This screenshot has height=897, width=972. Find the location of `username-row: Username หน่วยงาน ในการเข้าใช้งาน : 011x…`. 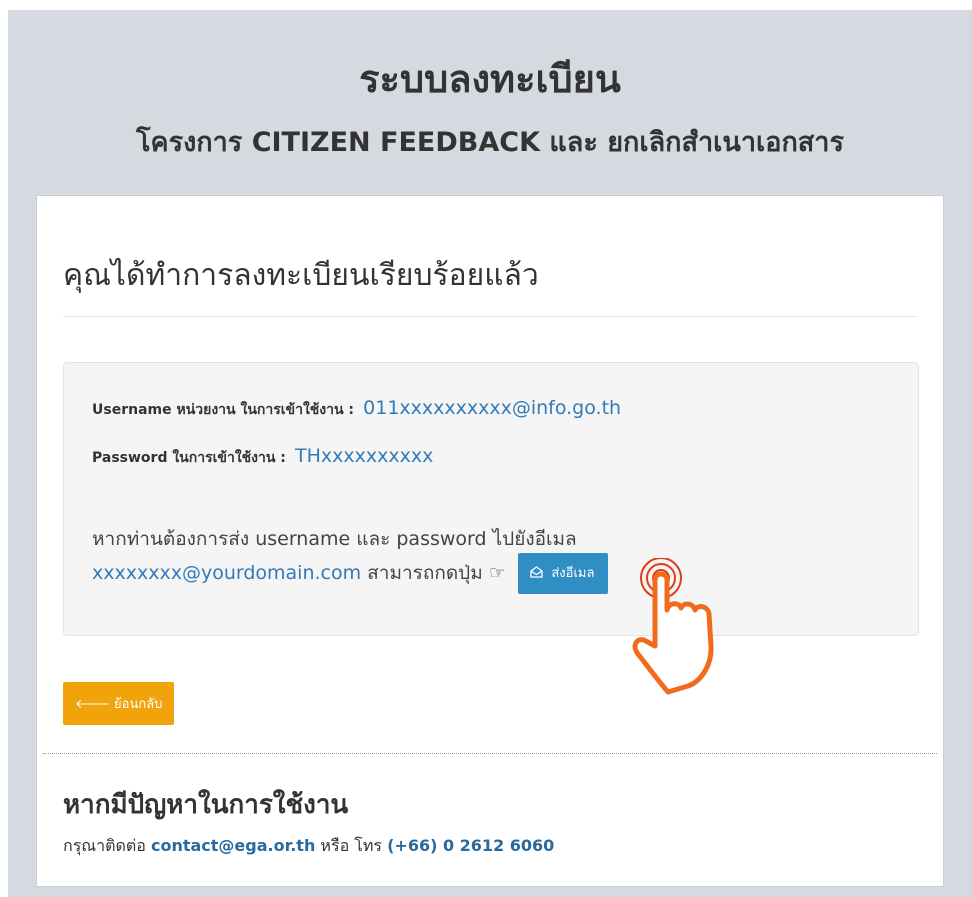

username-row: Username หน่วยงาน ในการเข้าใช้งาน : 011x… is located at coordinates (356, 409).